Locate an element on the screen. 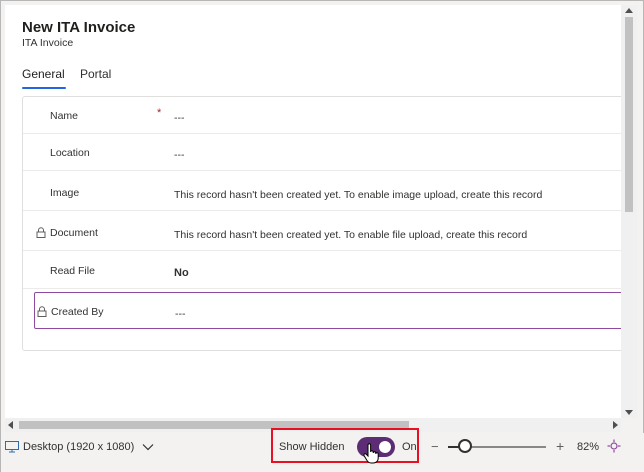  scroll-down-arrow-icon is located at coordinates (629, 412).